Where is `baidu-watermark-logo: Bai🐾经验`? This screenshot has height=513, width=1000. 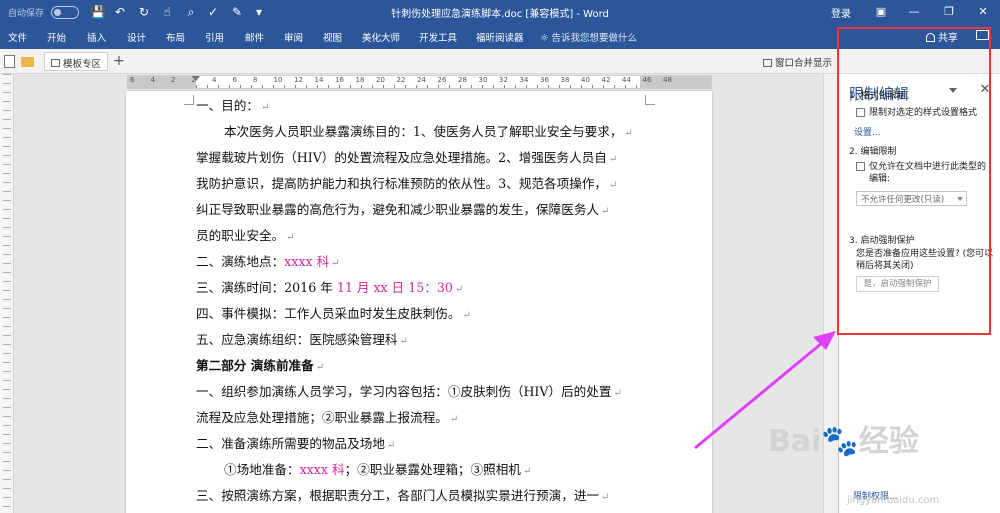
baidu-watermark-logo: Bai🐾经验 is located at coordinates (843, 441).